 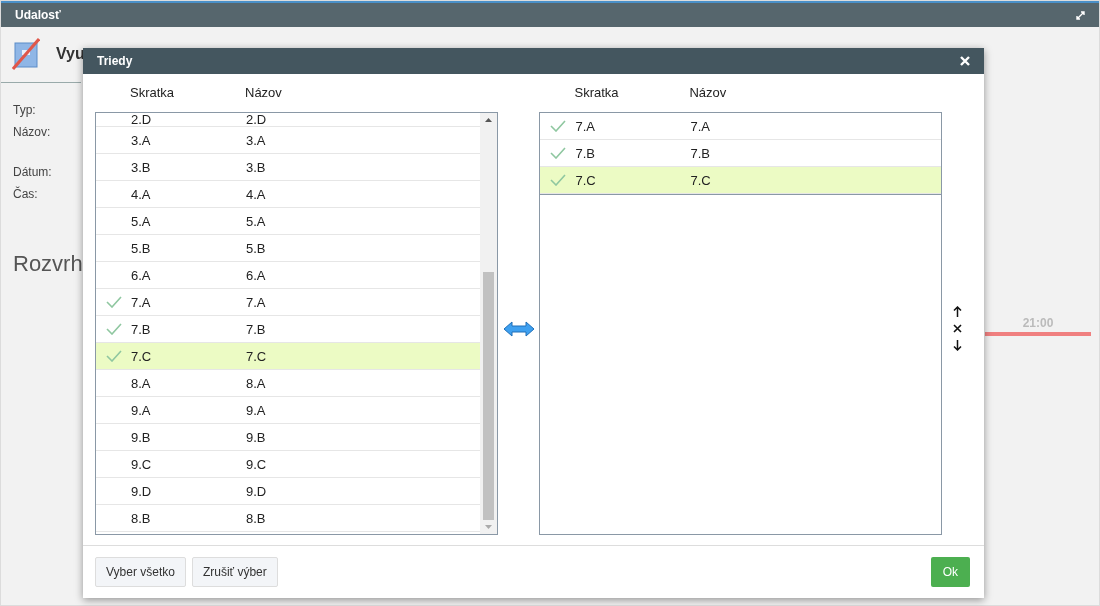 I want to click on arrow-down-icon, so click(x=957, y=345).